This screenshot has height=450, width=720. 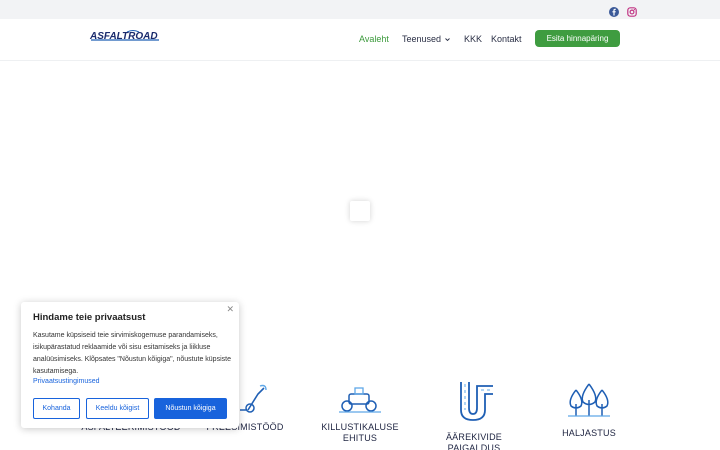 I want to click on nav-services: Teenused, so click(x=426, y=39).